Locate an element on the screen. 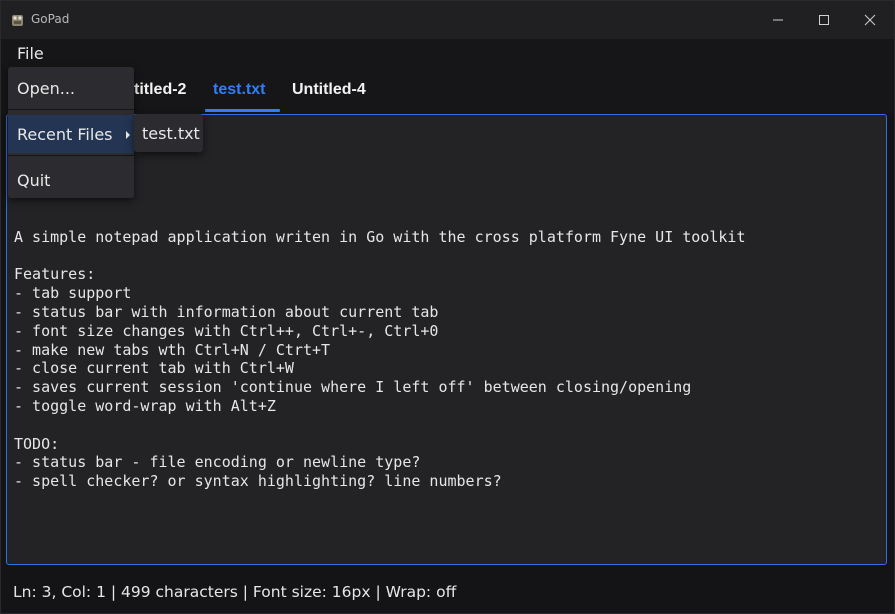 Image resolution: width=895 pixels, height=614 pixels. active-tab-indicator is located at coordinates (242, 110).